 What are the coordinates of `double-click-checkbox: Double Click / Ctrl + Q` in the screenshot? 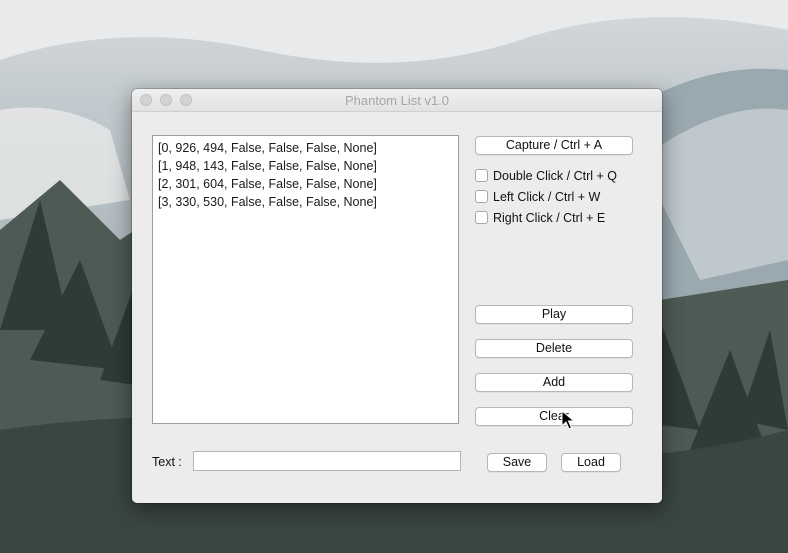 It's located at (546, 176).